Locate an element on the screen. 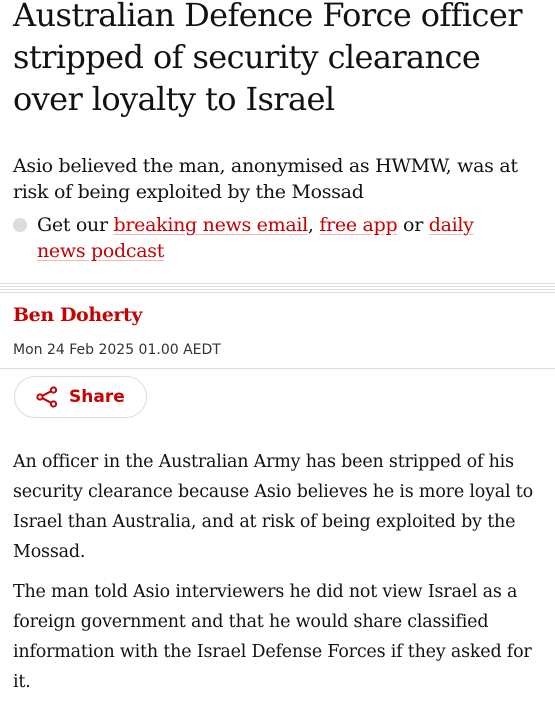 Image resolution: width=555 pixels, height=707 pixels. share-label: Share is located at coordinates (97, 397).